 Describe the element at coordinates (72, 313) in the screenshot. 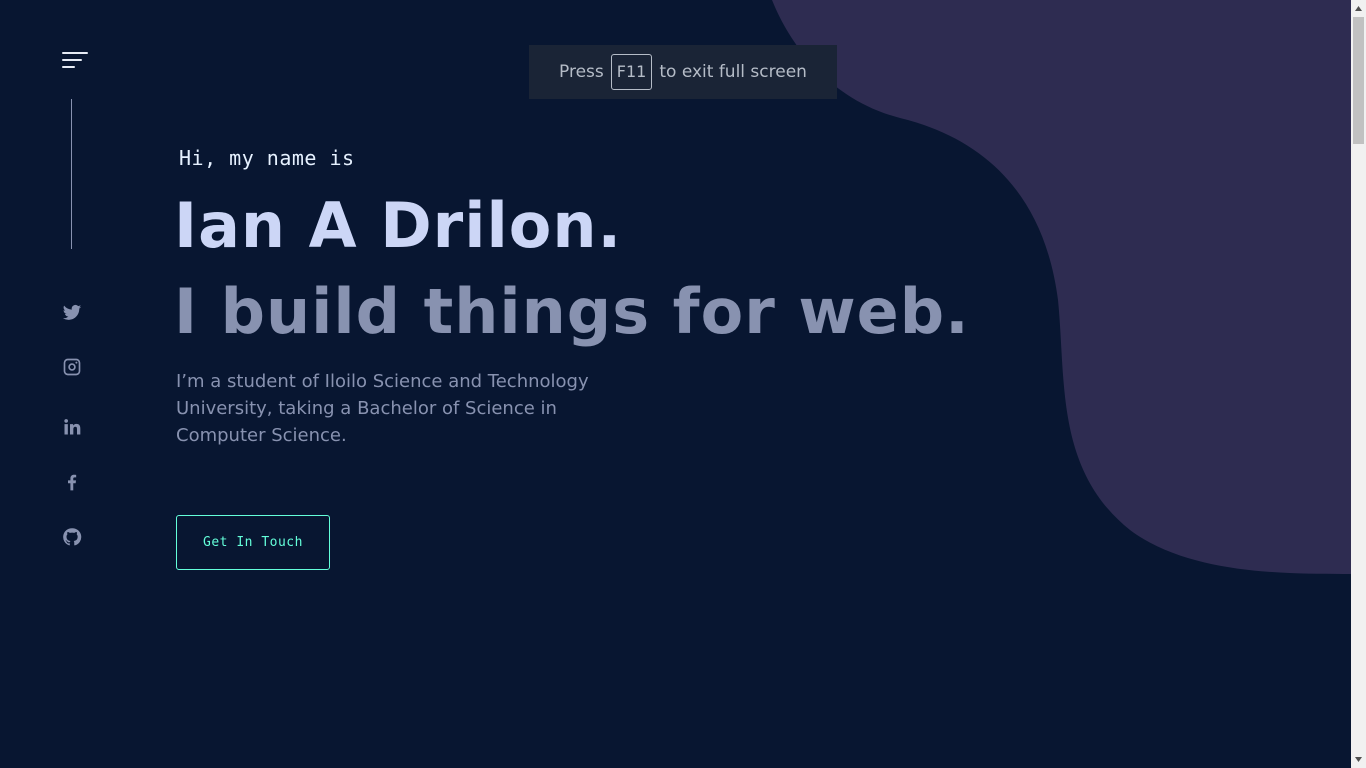

I see `twitter-icon` at that location.